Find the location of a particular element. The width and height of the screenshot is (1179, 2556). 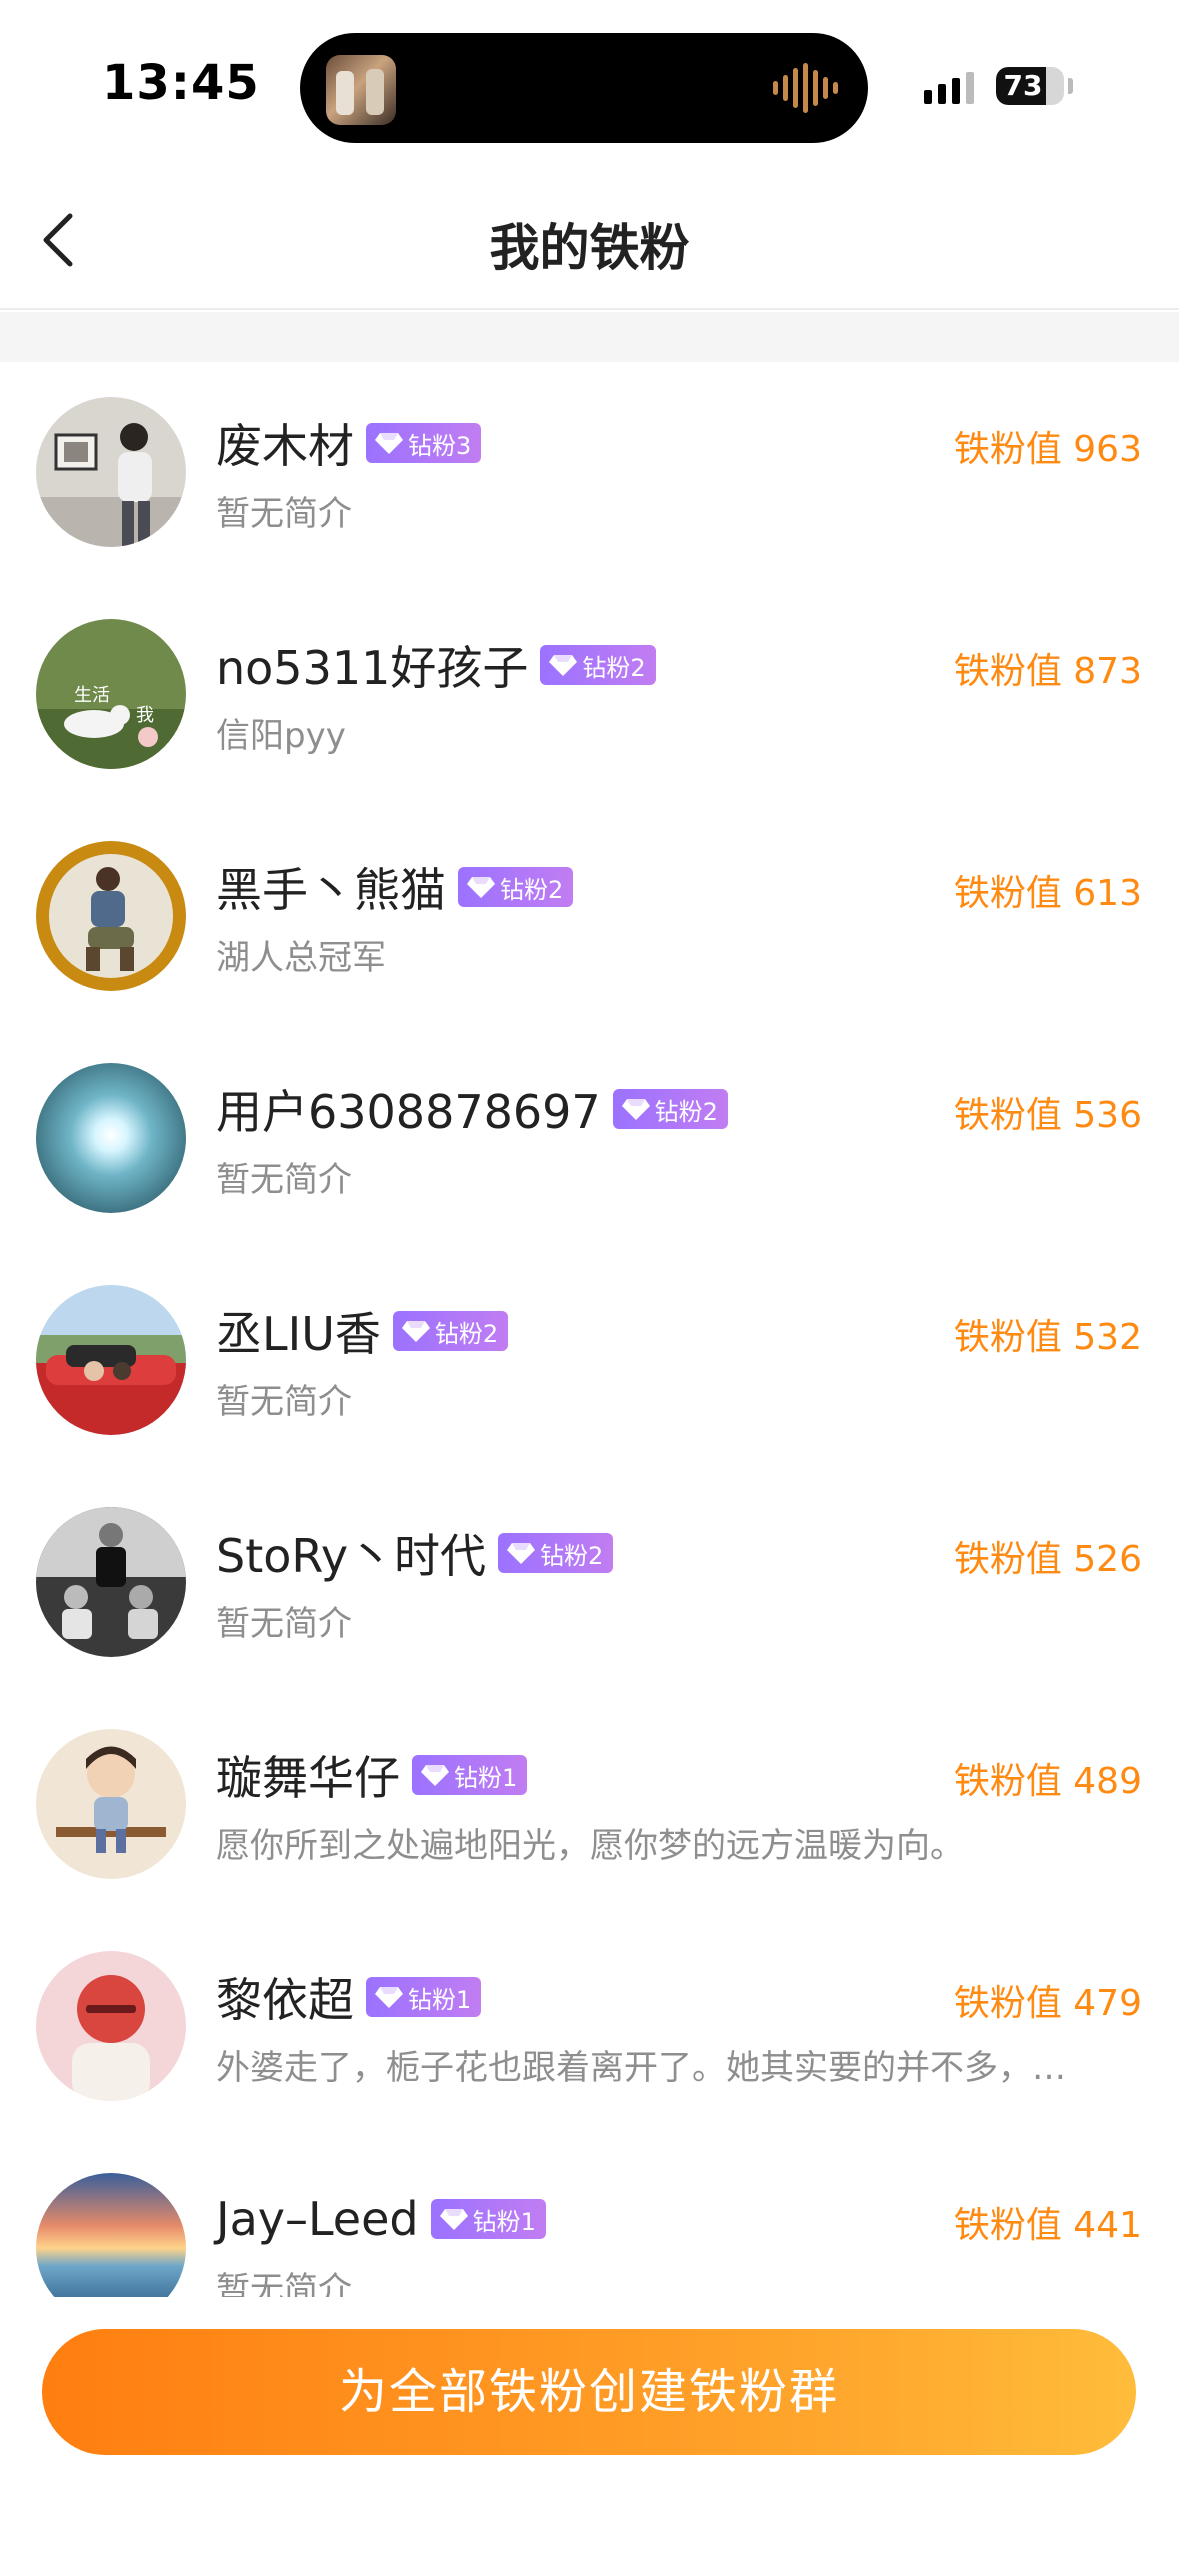

name-line: 黑手丶熊猫 钻粉2 is located at coordinates (395, 887).